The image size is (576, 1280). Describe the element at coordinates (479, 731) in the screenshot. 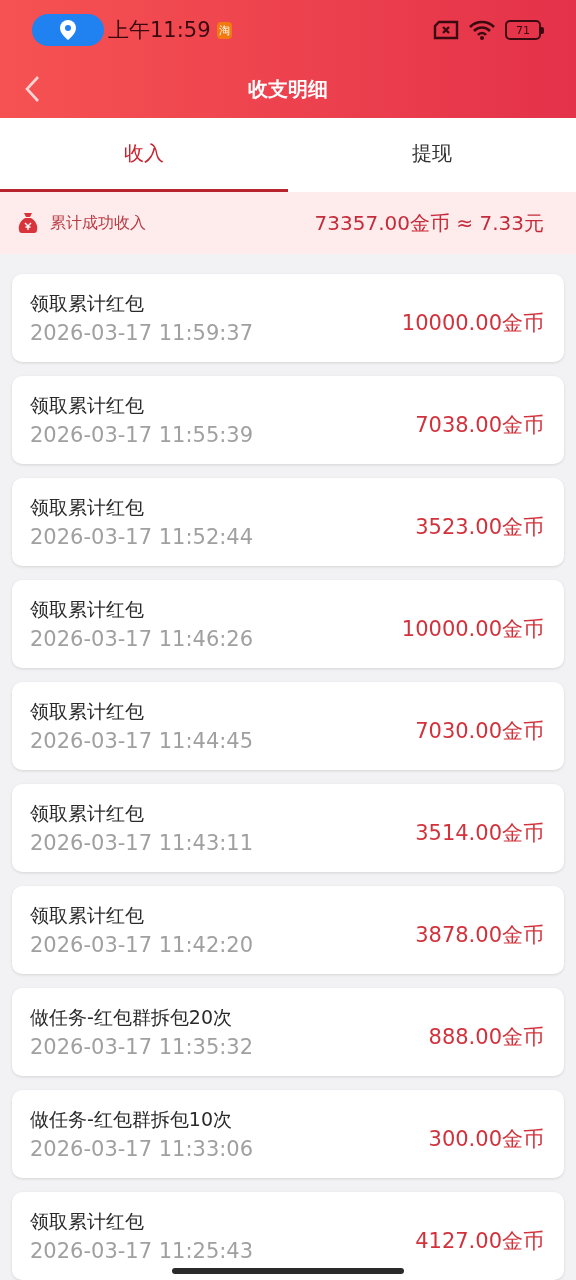

I see `record-amount: 7030.00金币` at that location.